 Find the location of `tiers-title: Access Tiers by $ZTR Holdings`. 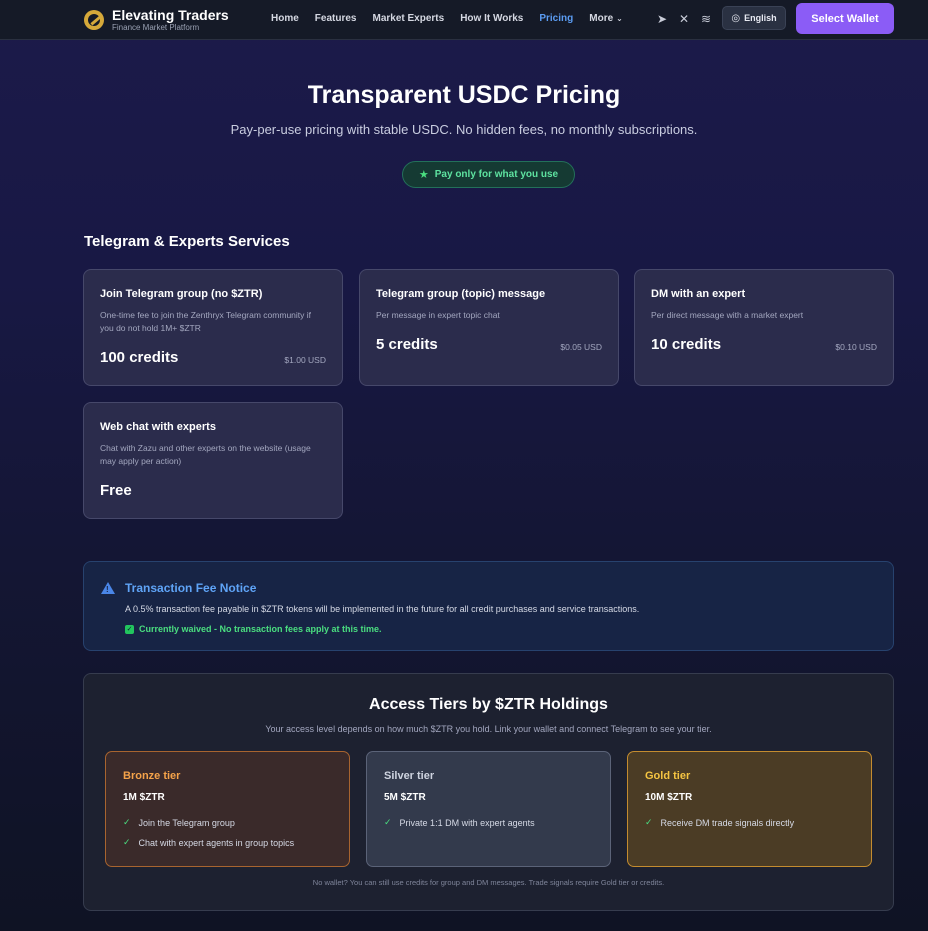

tiers-title: Access Tiers by $ZTR Holdings is located at coordinates (488, 704).